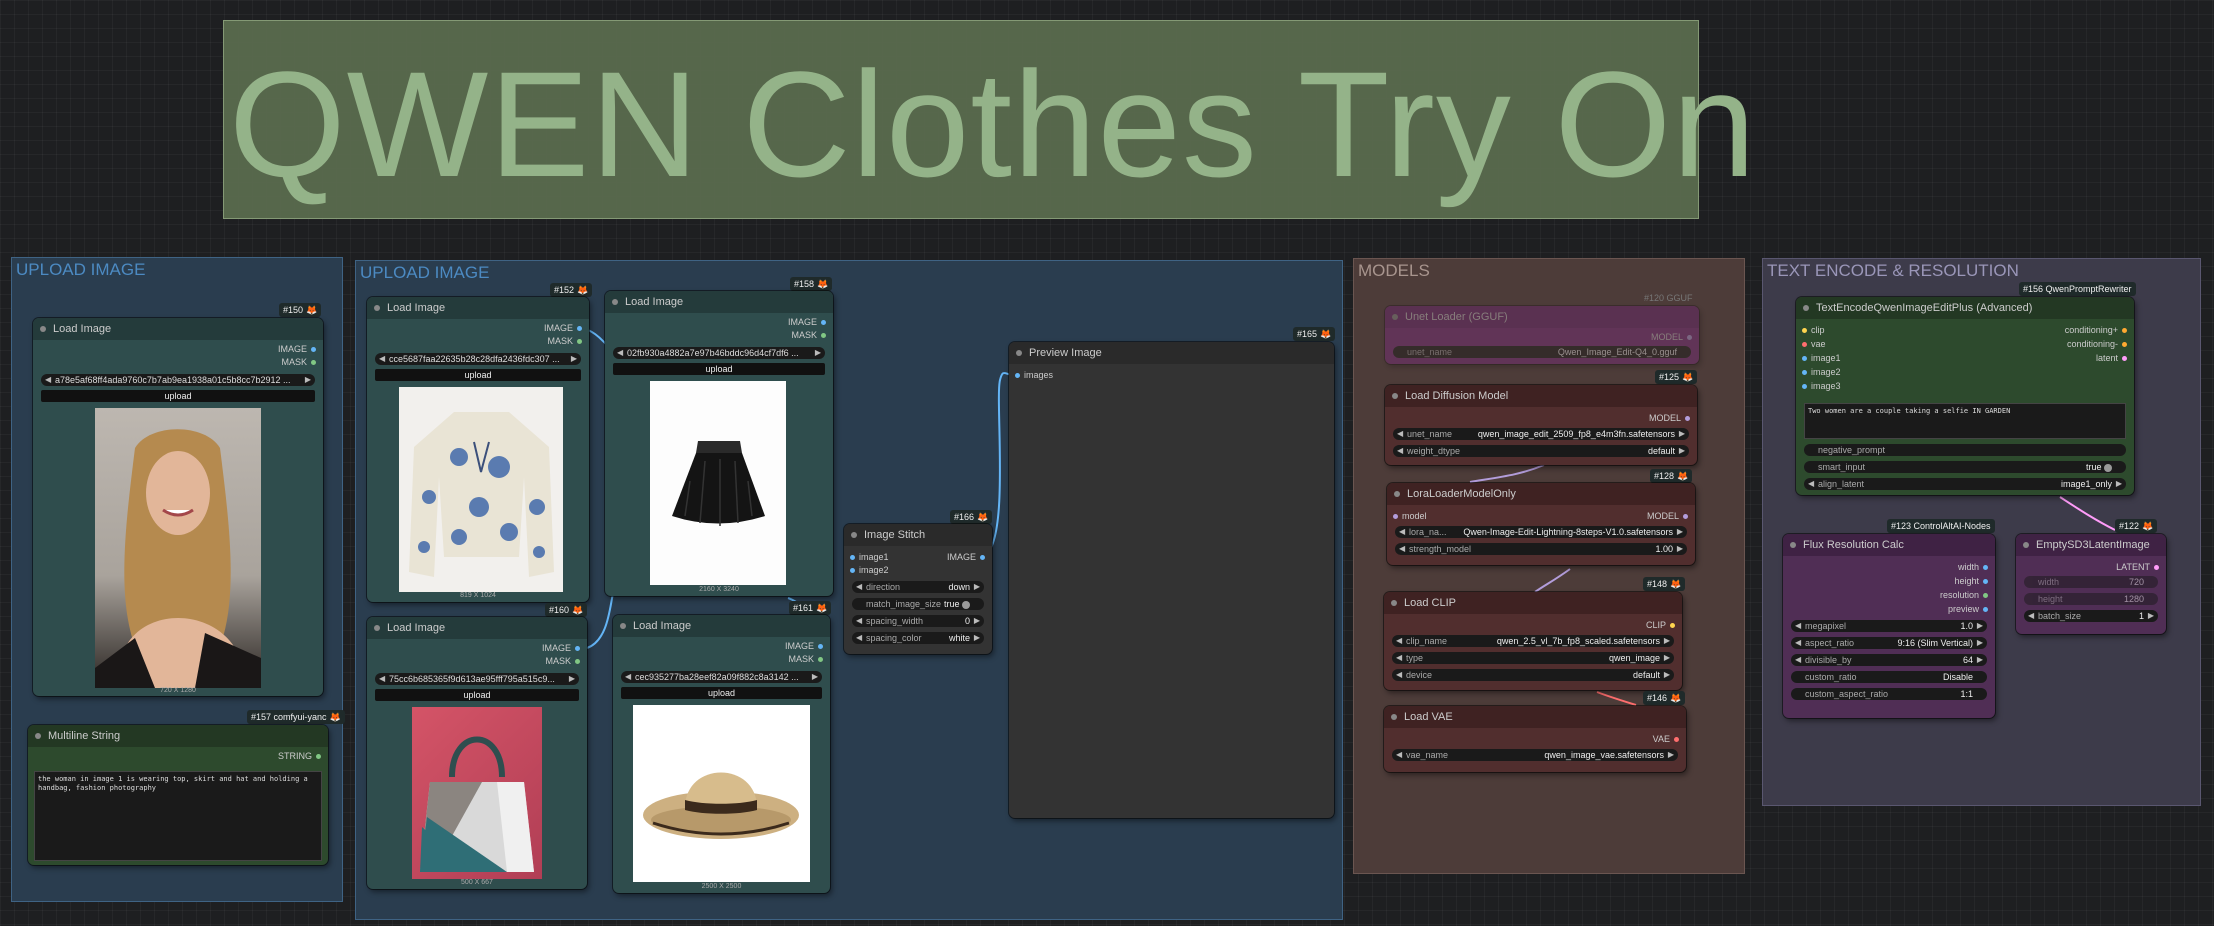  What do you see at coordinates (477, 679) in the screenshot?
I see `image-file-combo: ◀ 75cc6b685365f9d613ae95fff795a515c9... ▶` at bounding box center [477, 679].